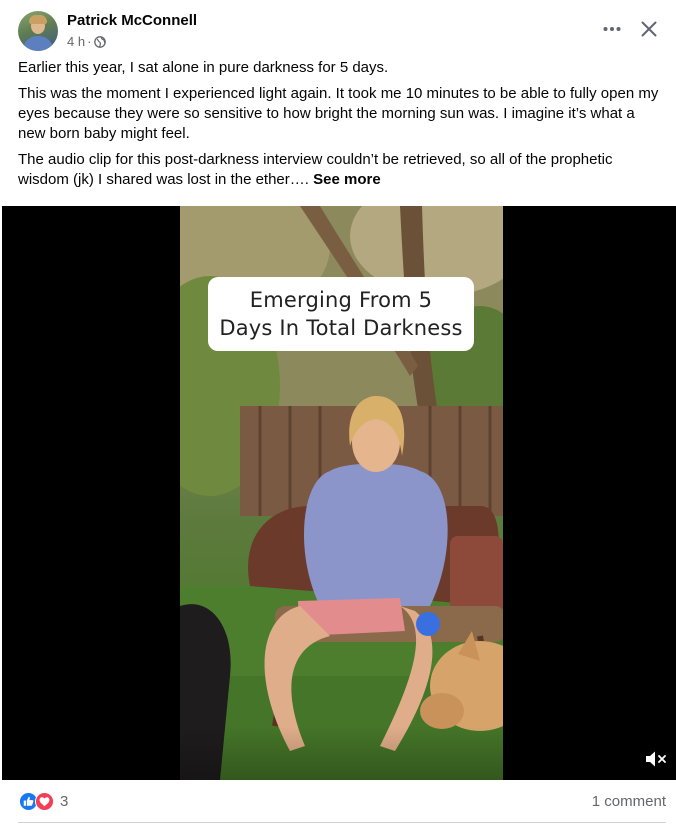 Image resolution: width=676 pixels, height=827 pixels. What do you see at coordinates (341, 314) in the screenshot?
I see `video-title-overlay: Emerging From 5 Days In Total Darkness` at bounding box center [341, 314].